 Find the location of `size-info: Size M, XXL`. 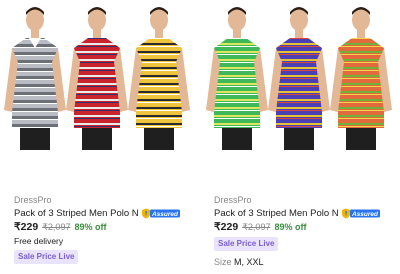

size-info: Size M, XXL is located at coordinates (239, 262).